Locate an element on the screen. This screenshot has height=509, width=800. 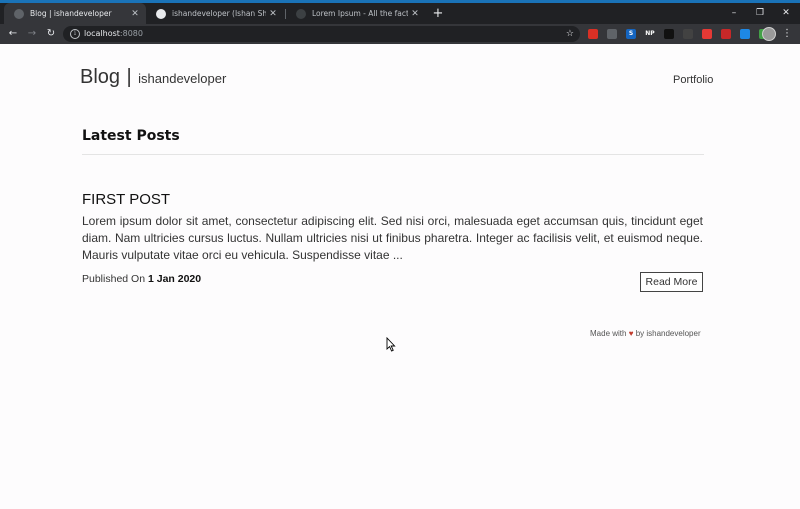
menu-kebab-icon: ⋮ is located at coordinates (787, 34).